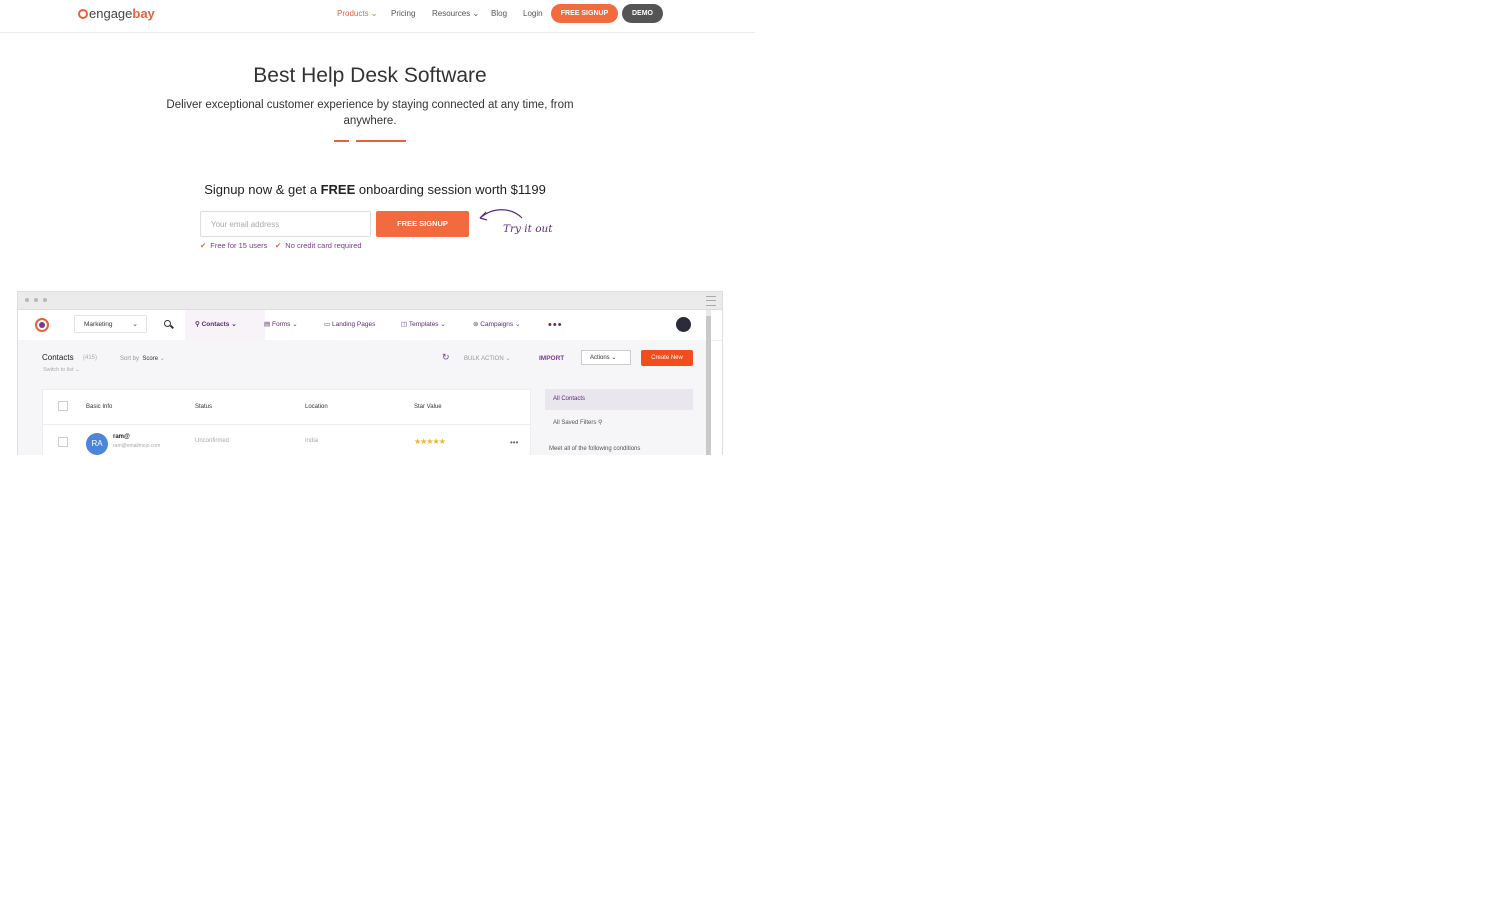 The width and height of the screenshot is (1510, 910). I want to click on monitor-icon: ▭, so click(327, 324).